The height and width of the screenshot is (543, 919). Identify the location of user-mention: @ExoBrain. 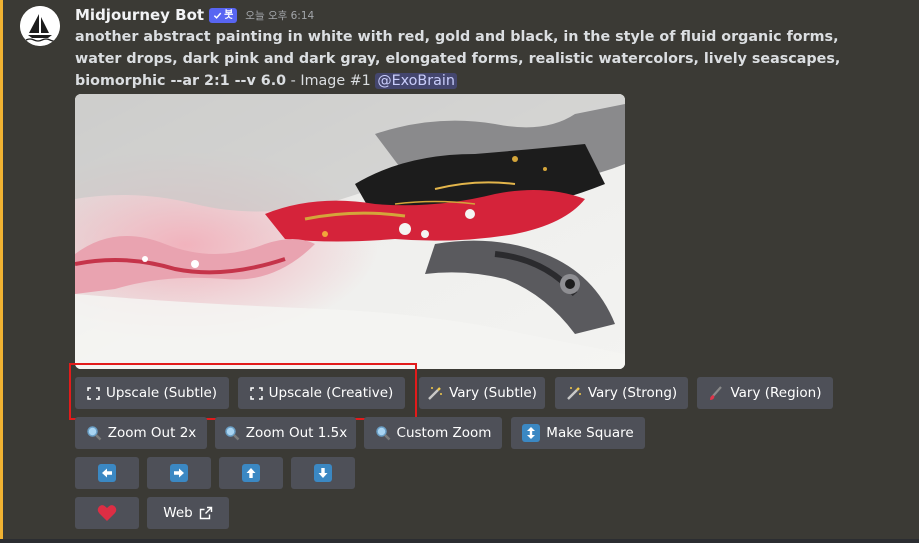
(416, 81).